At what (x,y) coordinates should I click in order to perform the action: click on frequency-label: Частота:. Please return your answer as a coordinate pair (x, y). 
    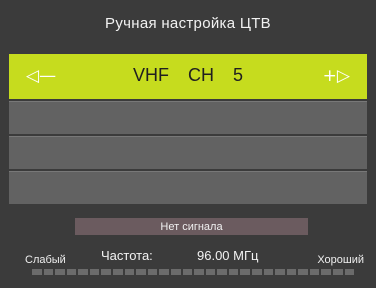
    Looking at the image, I should click on (127, 255).